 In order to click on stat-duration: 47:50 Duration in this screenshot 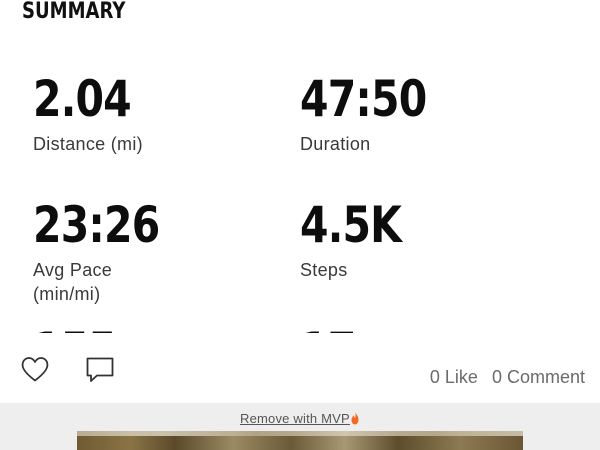, I will do `click(430, 115)`.